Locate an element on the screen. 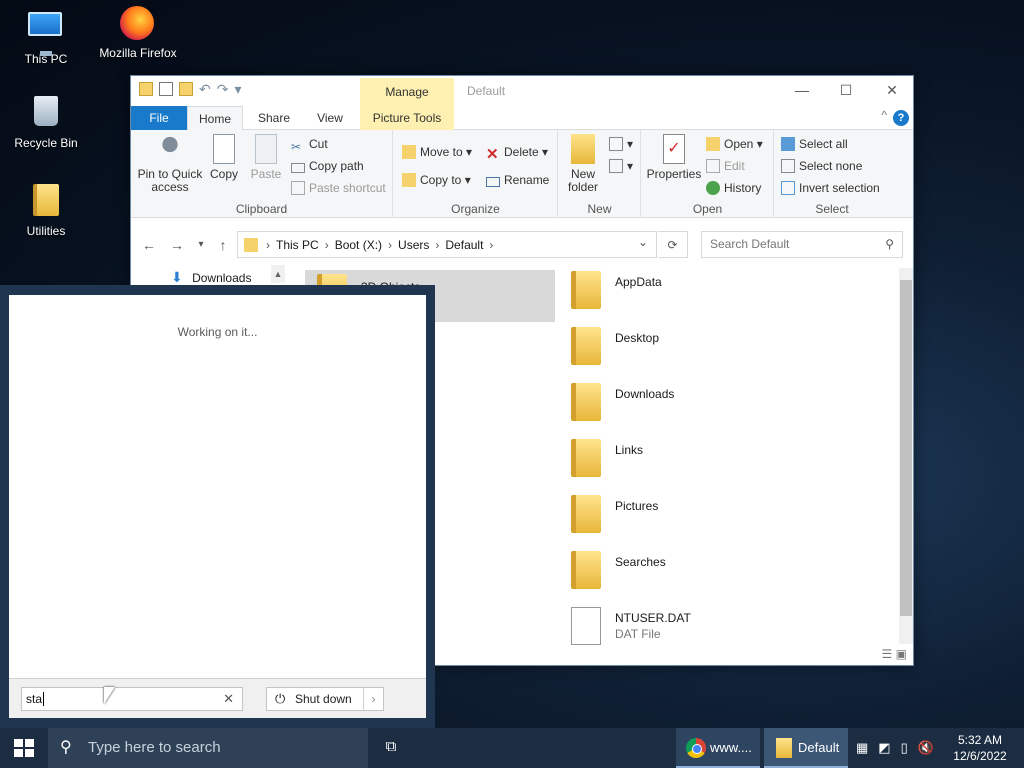  back-button: ← is located at coordinates (149, 245).